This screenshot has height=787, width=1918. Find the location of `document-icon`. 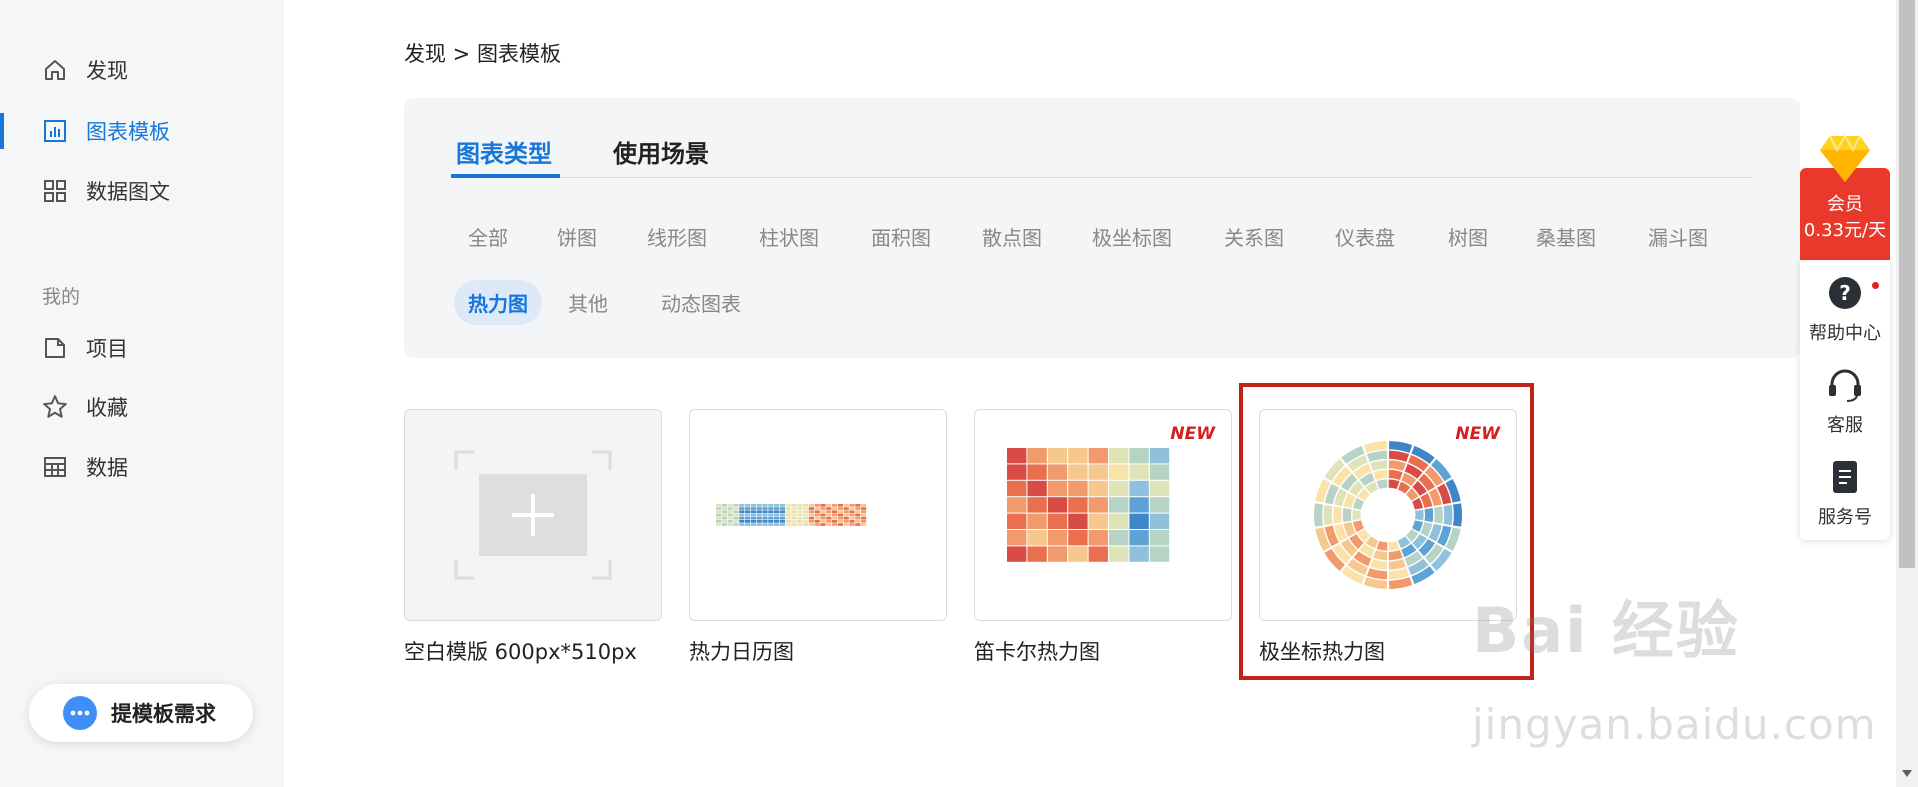

document-icon is located at coordinates (1845, 479).